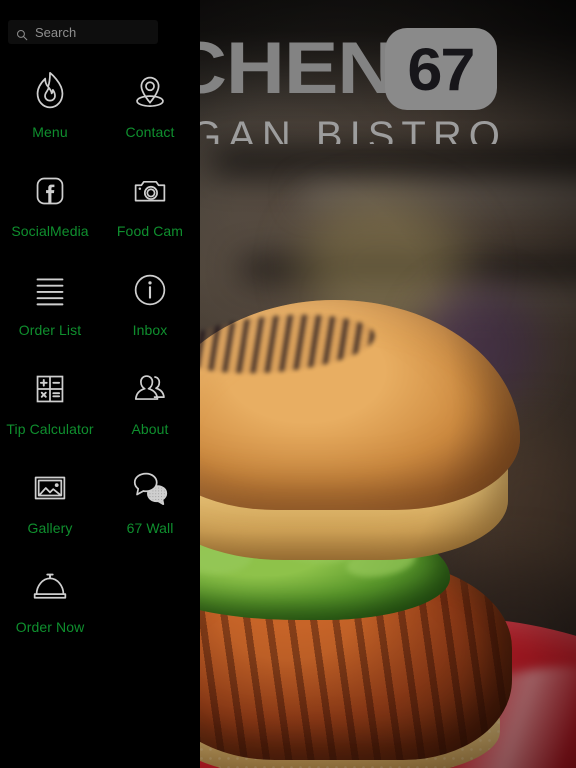 This screenshot has width=576, height=768. Describe the element at coordinates (50, 132) in the screenshot. I see `sidebar-item-label: Menu` at that location.